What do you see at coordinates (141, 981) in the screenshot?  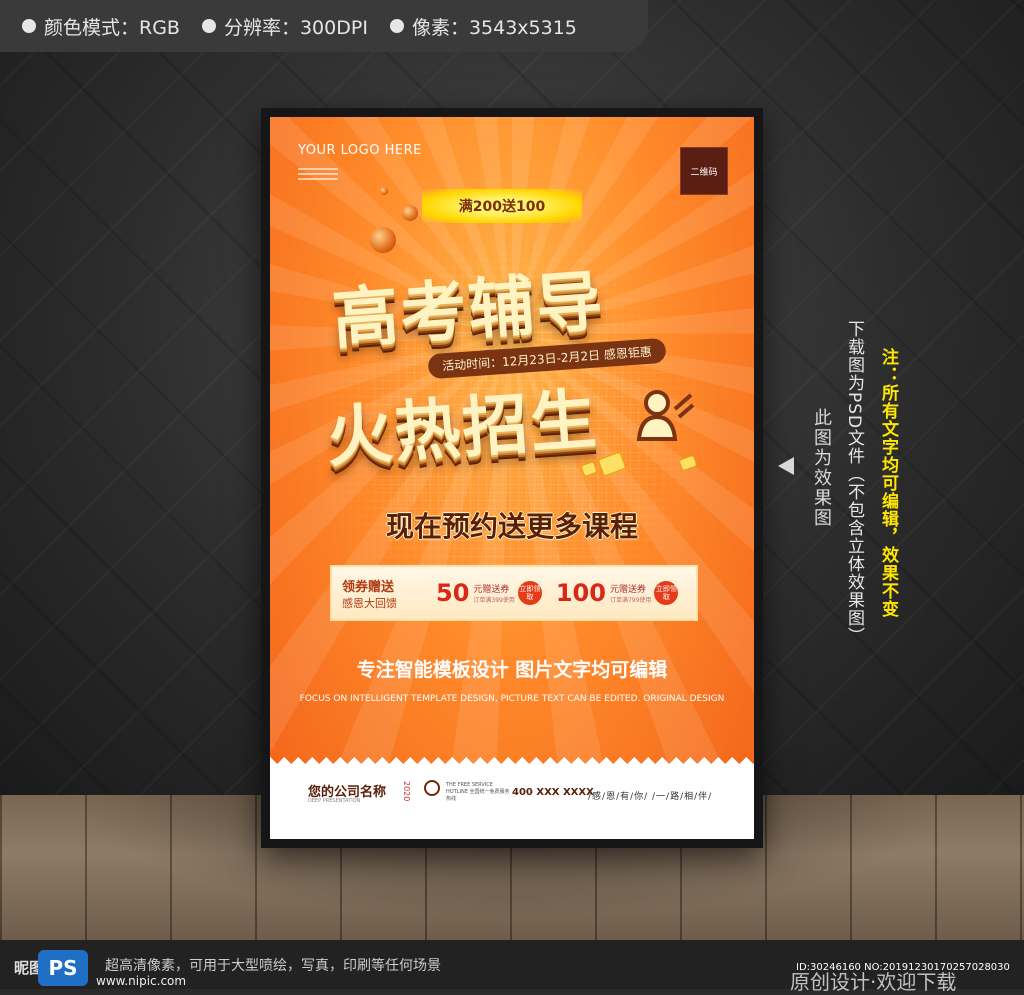 I see `site-url: www.nipic.com` at bounding box center [141, 981].